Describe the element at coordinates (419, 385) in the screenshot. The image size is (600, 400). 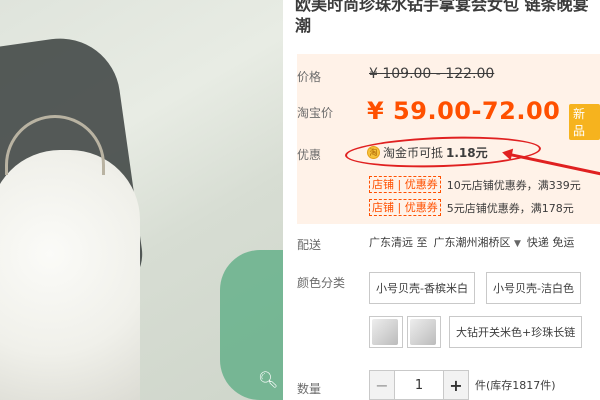
I see `quantity-input: 1` at that location.